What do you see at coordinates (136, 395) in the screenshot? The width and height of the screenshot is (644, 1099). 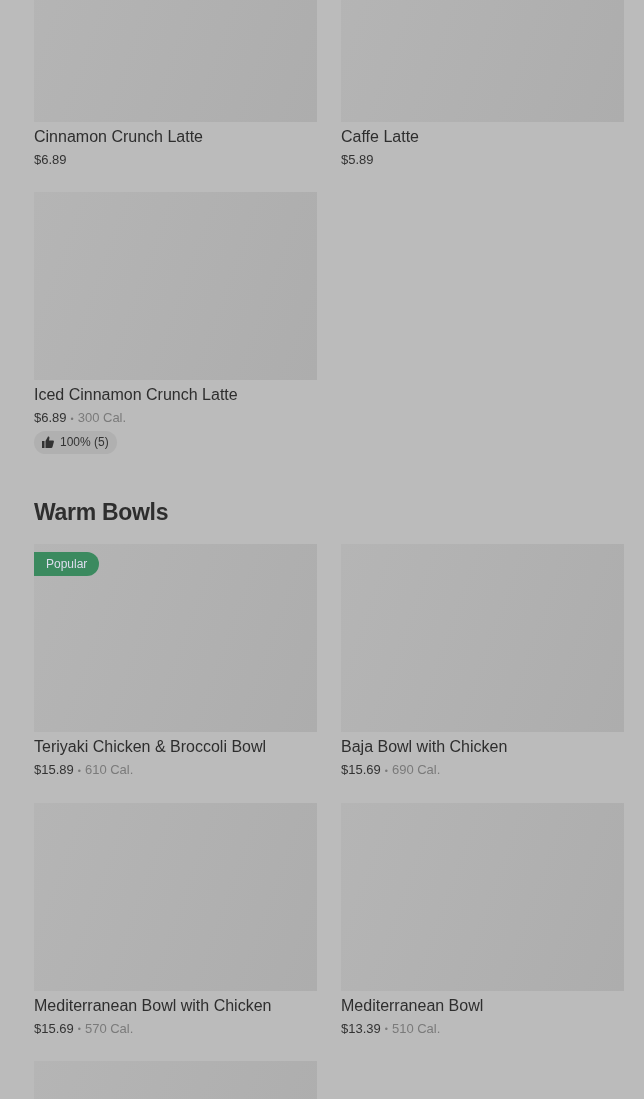 I see `item-name: Iced Cinnamon Crunch Latte` at bounding box center [136, 395].